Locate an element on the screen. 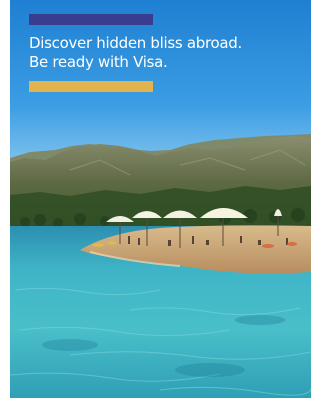 The height and width of the screenshot is (398, 320). headline-line-2: Be ready with Visa. is located at coordinates (98, 62).